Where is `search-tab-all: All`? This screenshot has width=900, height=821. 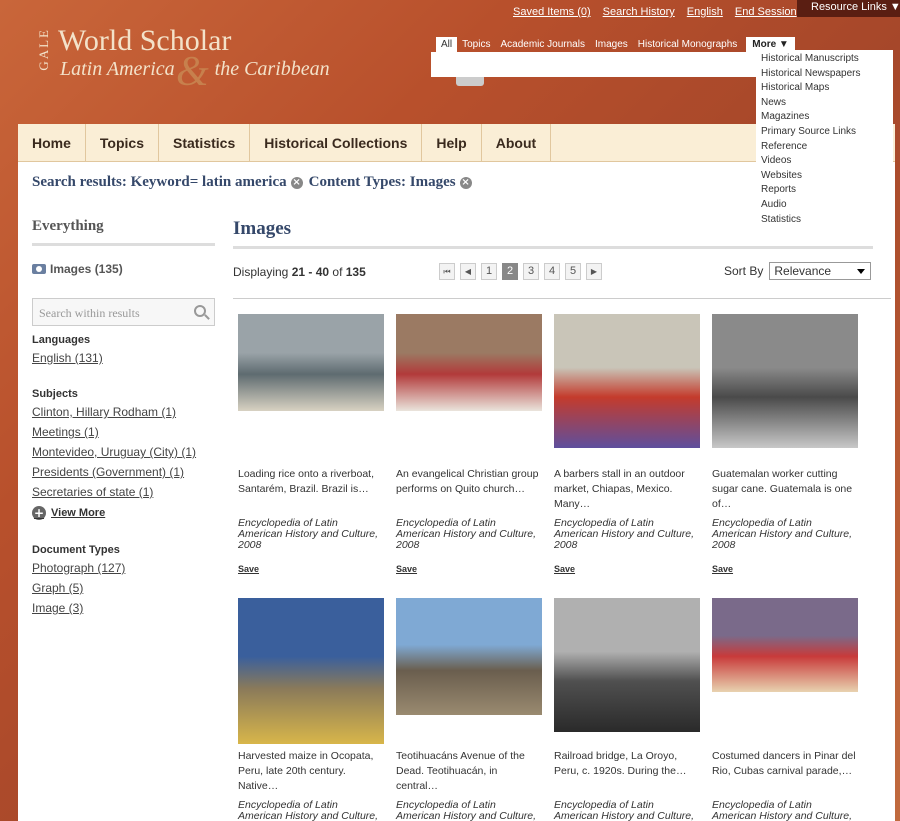
search-tab-all: All is located at coordinates (447, 44).